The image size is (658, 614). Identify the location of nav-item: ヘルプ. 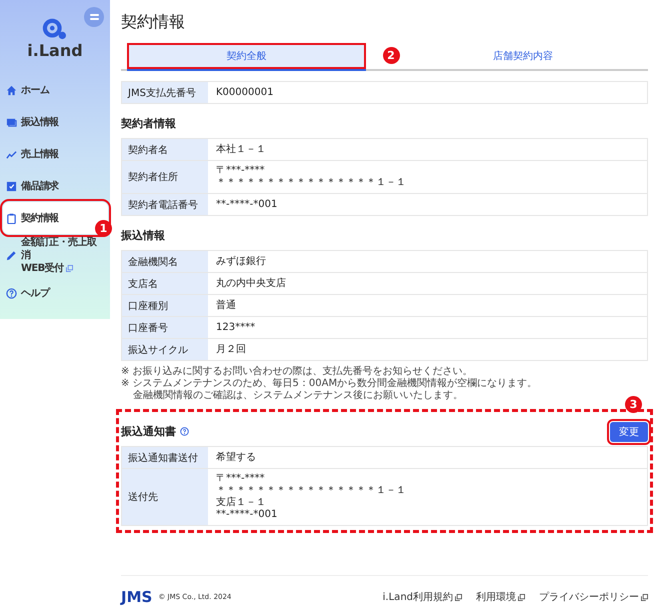
(55, 293).